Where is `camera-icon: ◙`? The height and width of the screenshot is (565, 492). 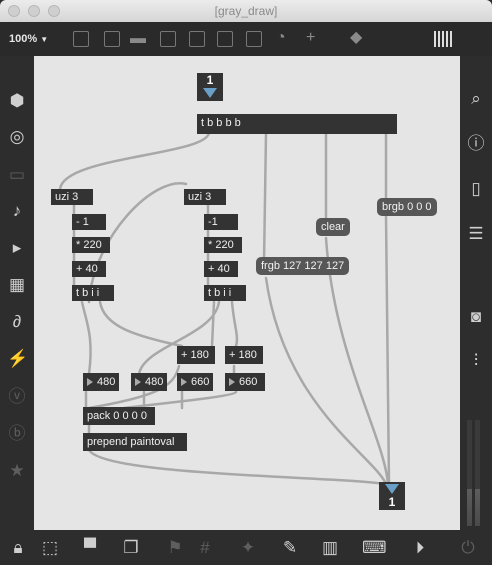 camera-icon: ◙ is located at coordinates (476, 317).